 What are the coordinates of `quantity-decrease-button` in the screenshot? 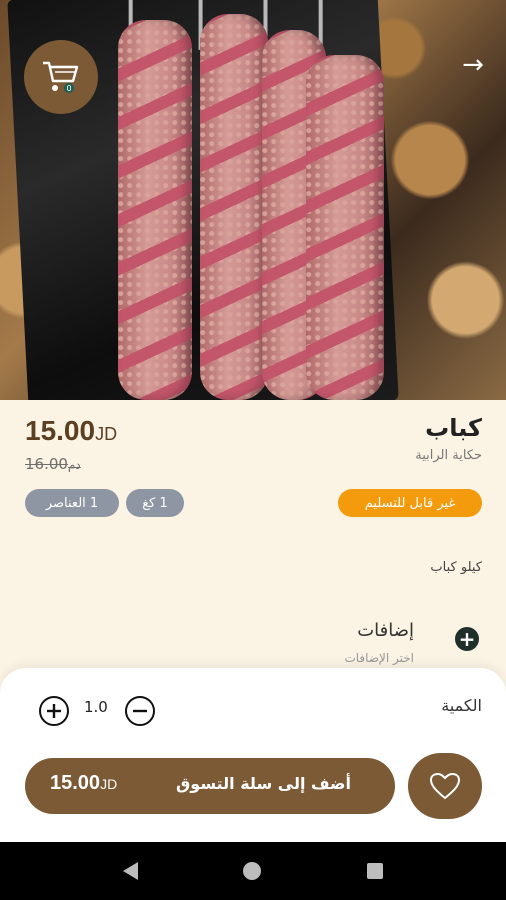 It's located at (140, 711).